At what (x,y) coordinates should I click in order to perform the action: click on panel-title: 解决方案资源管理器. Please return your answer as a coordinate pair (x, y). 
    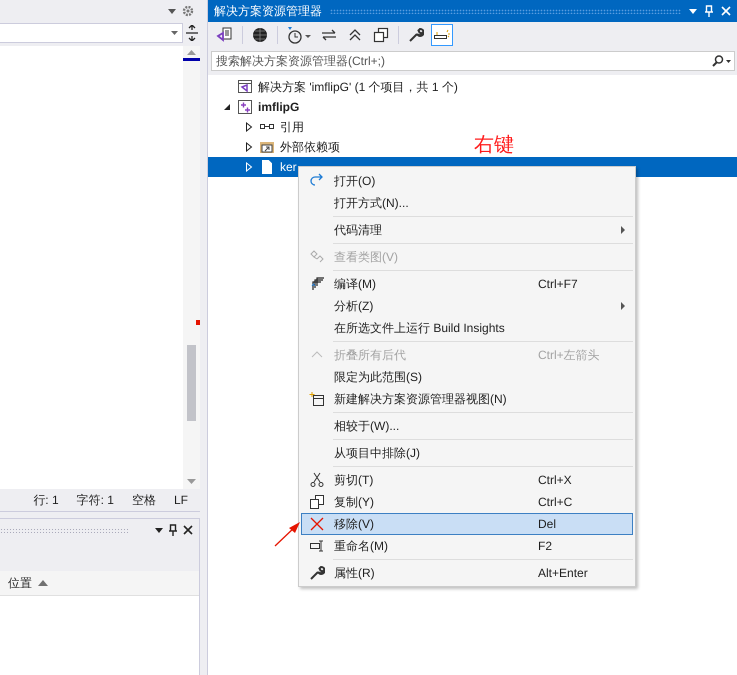
    Looking at the image, I should click on (268, 11).